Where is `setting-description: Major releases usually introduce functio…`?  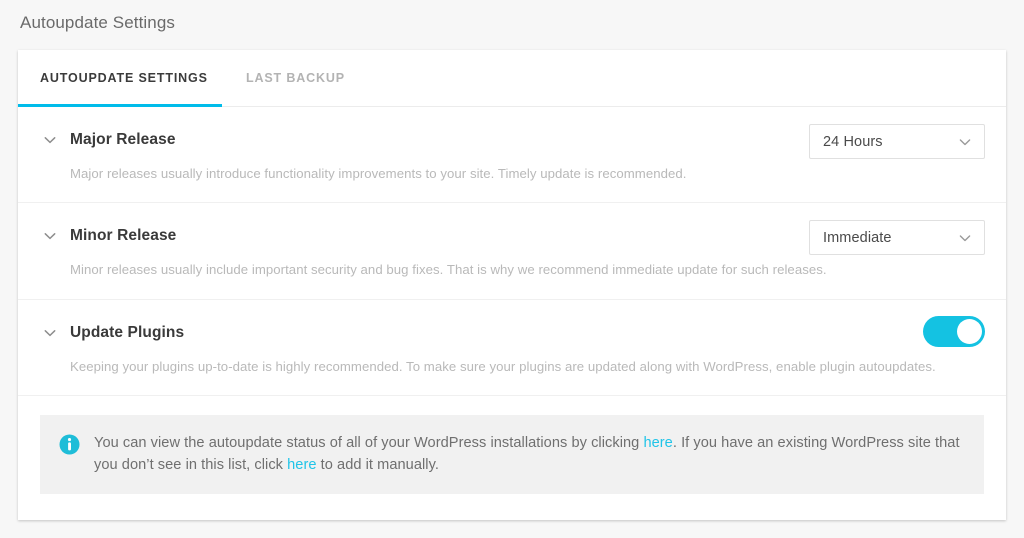
setting-description: Major releases usually introduce functio… is located at coordinates (378, 173).